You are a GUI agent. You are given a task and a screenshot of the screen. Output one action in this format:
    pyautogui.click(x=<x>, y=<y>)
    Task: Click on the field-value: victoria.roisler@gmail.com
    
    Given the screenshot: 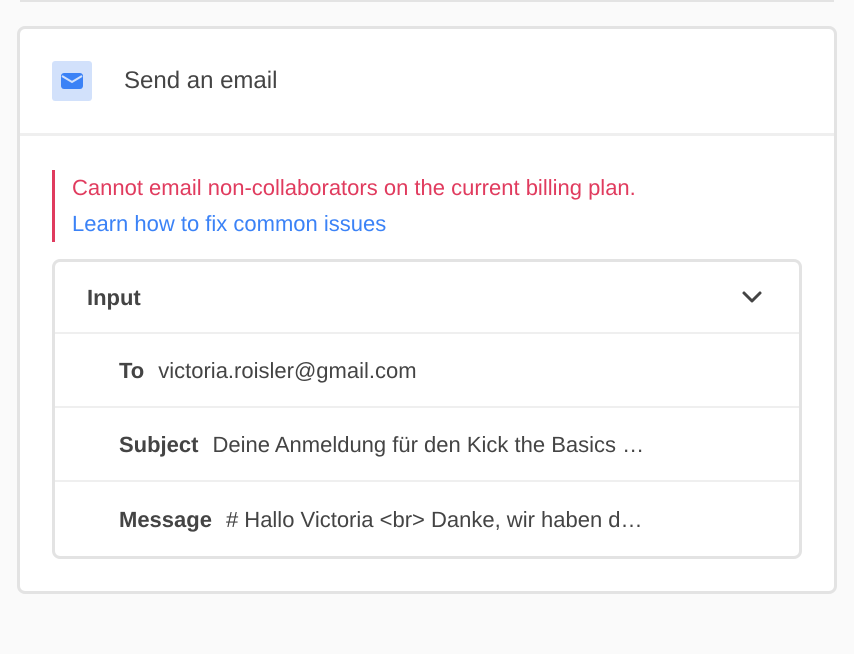 What is the action you would take?
    pyautogui.click(x=287, y=370)
    